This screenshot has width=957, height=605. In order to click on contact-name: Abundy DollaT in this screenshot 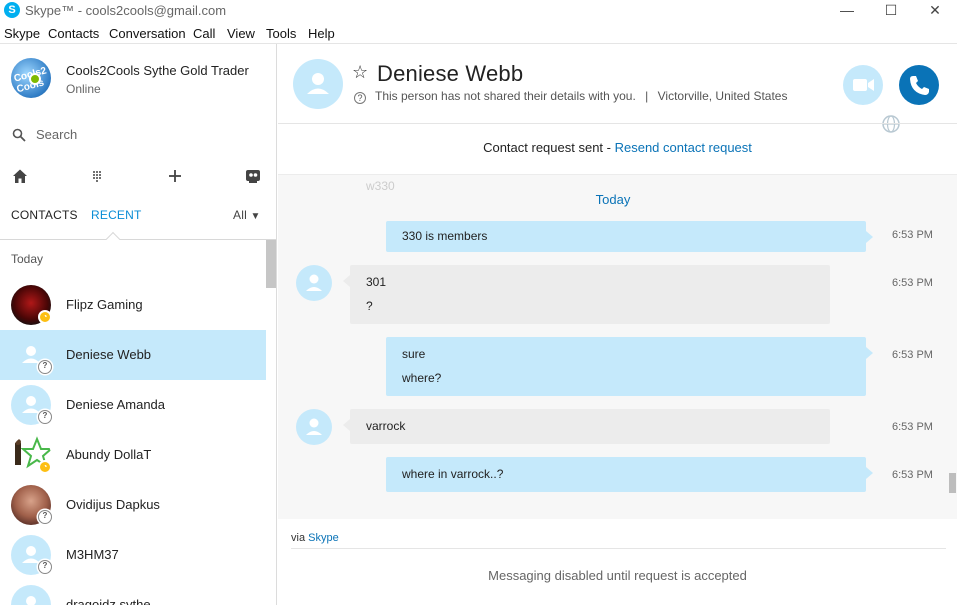, I will do `click(109, 454)`.